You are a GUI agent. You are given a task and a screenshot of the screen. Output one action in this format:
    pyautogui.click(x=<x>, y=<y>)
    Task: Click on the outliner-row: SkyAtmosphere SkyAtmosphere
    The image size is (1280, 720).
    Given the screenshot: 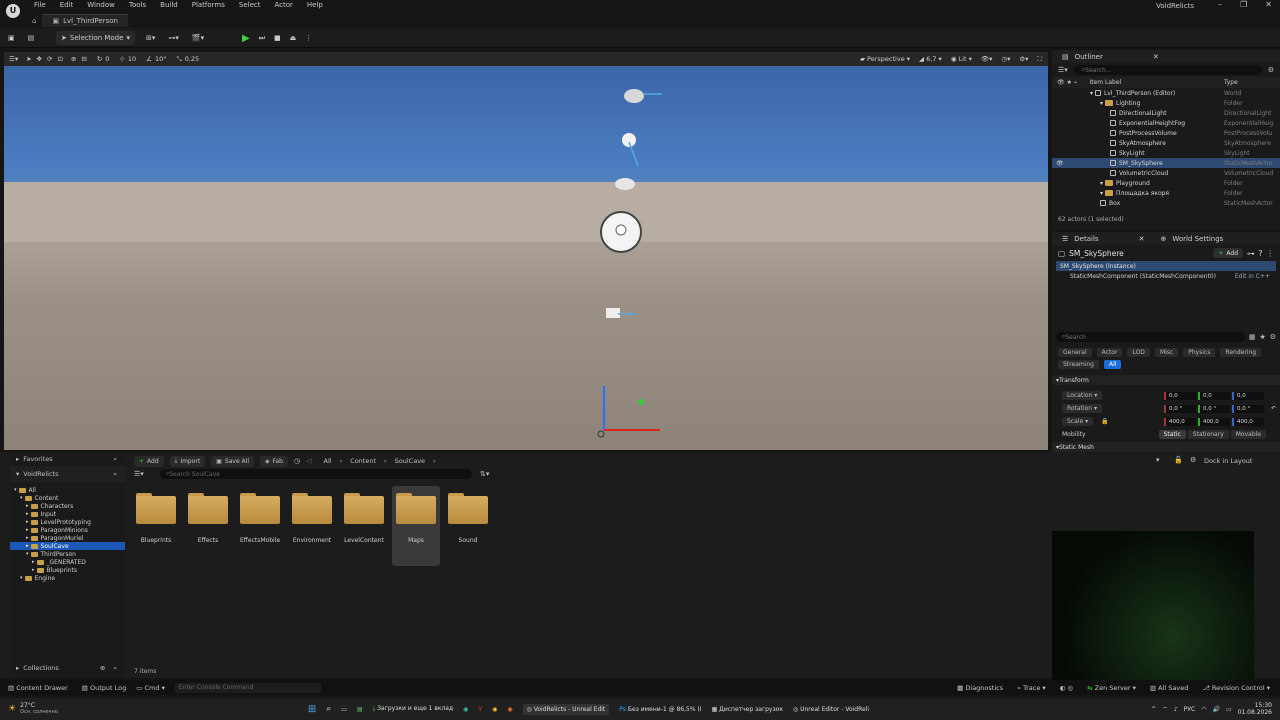 What is the action you would take?
    pyautogui.click(x=1166, y=143)
    